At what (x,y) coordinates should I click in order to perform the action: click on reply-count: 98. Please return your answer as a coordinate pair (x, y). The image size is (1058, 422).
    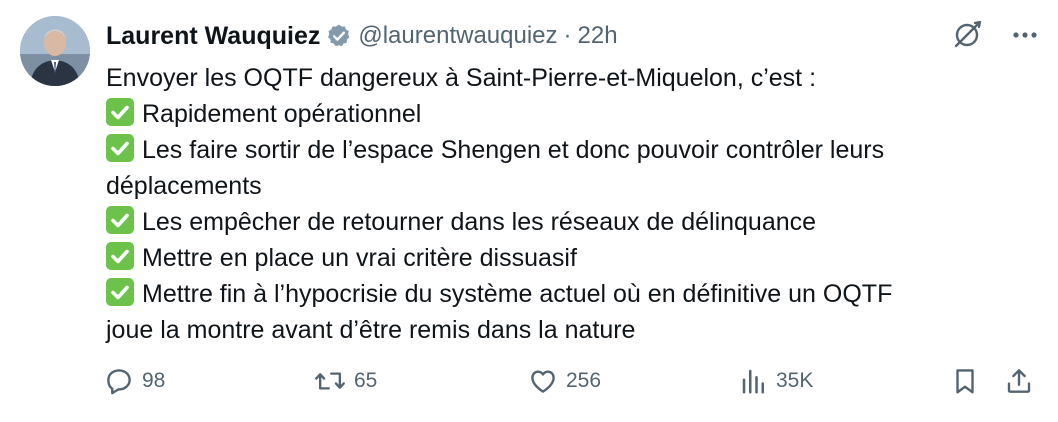
    Looking at the image, I should click on (154, 380).